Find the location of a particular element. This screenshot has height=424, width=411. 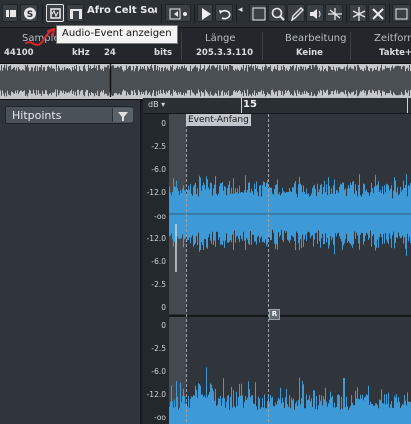

right-locator-marker: R is located at coordinates (274, 314).